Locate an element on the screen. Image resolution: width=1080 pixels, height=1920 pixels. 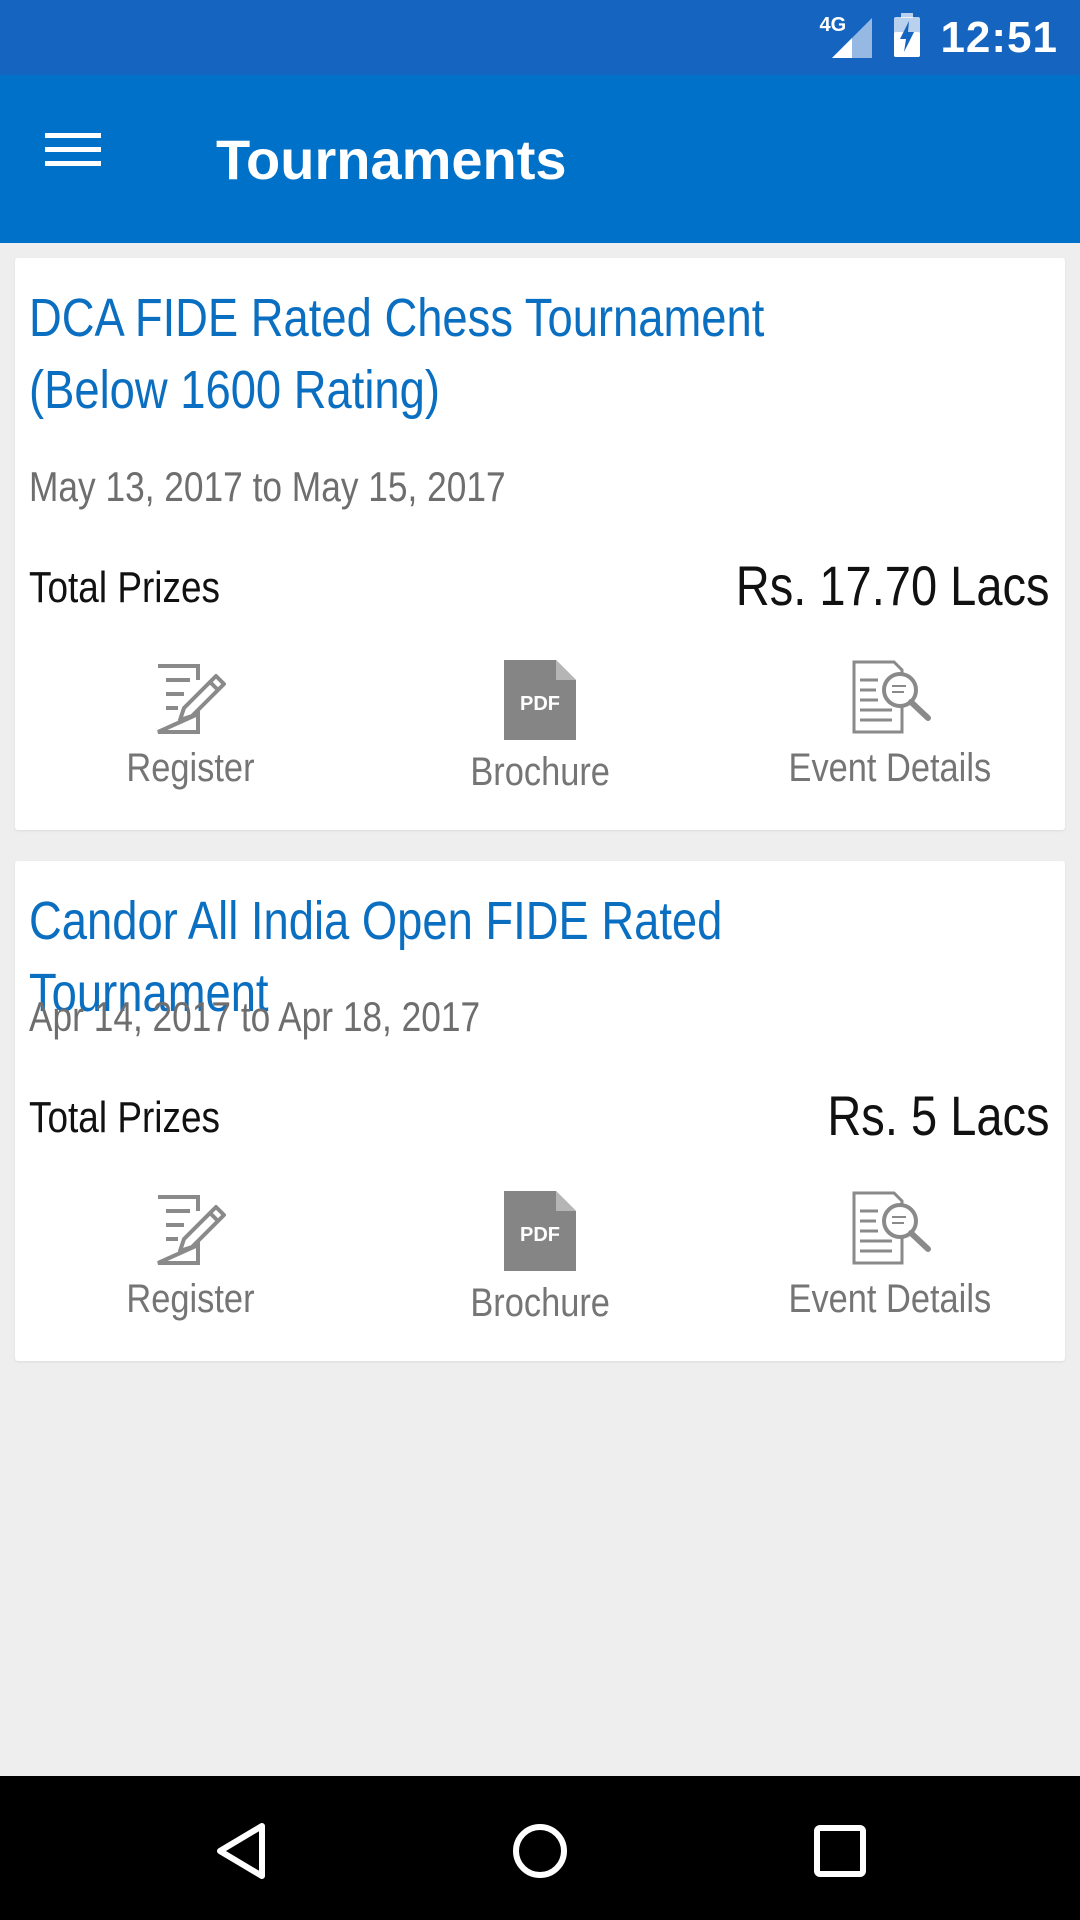
tournament-dates: Apr 14, 2017 to Apr 18, 2017 is located at coordinates (255, 1016).